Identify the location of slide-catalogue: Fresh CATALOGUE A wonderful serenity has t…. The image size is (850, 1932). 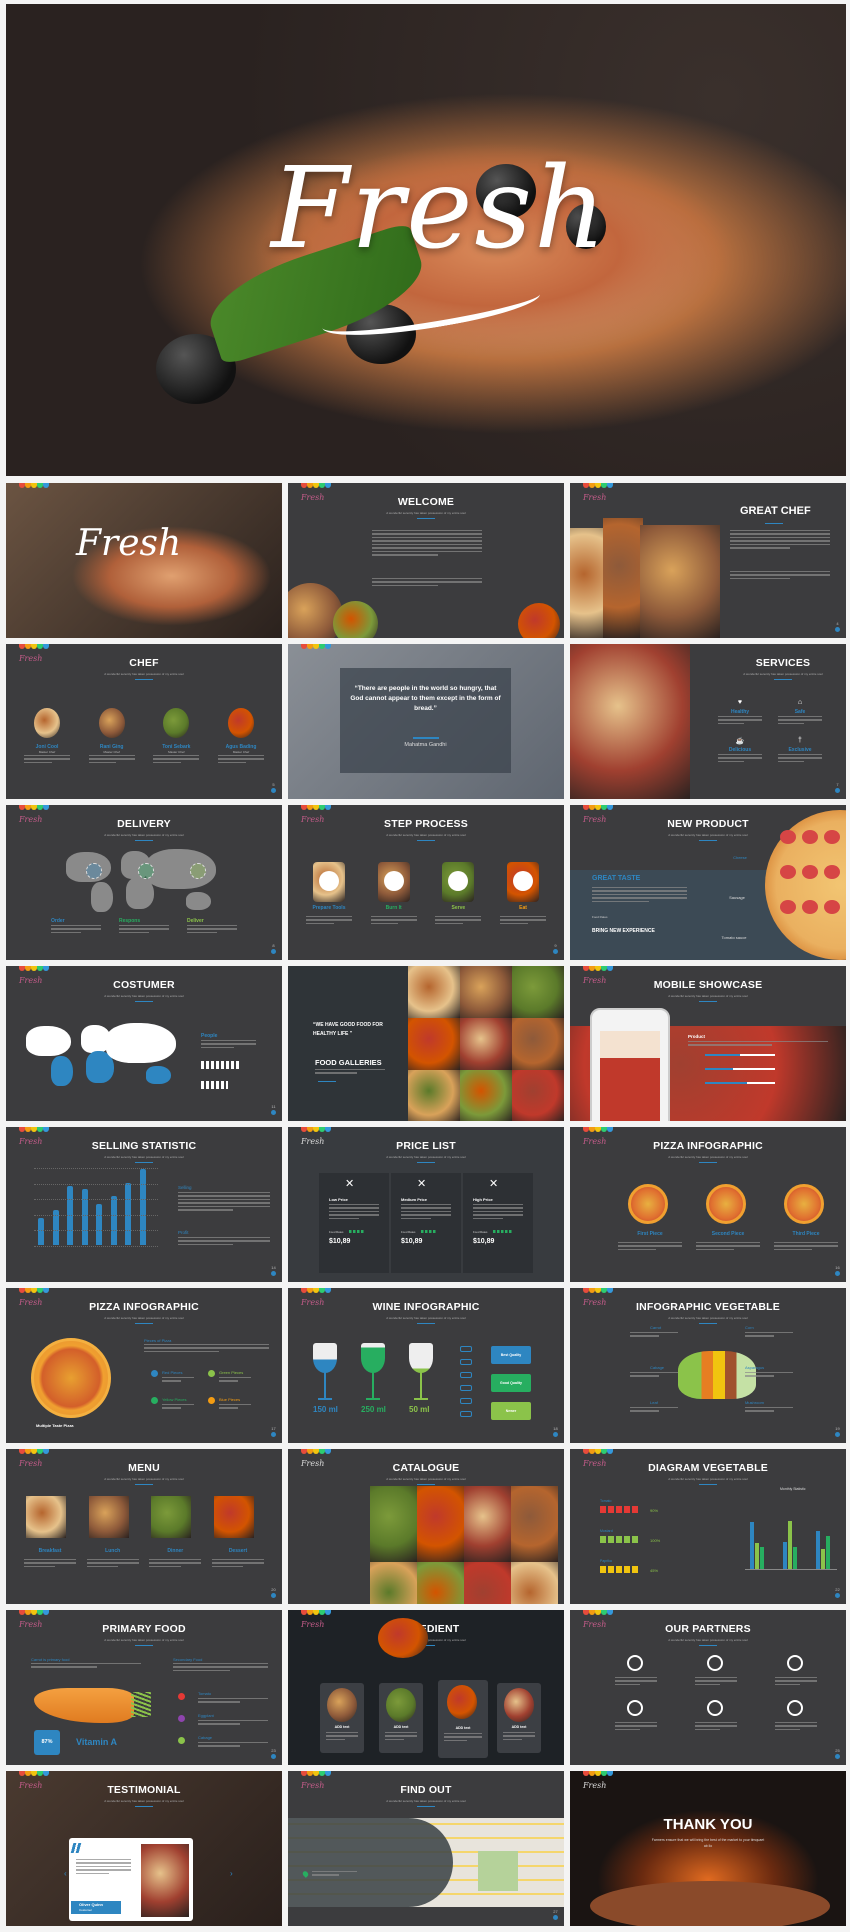
(426, 1526).